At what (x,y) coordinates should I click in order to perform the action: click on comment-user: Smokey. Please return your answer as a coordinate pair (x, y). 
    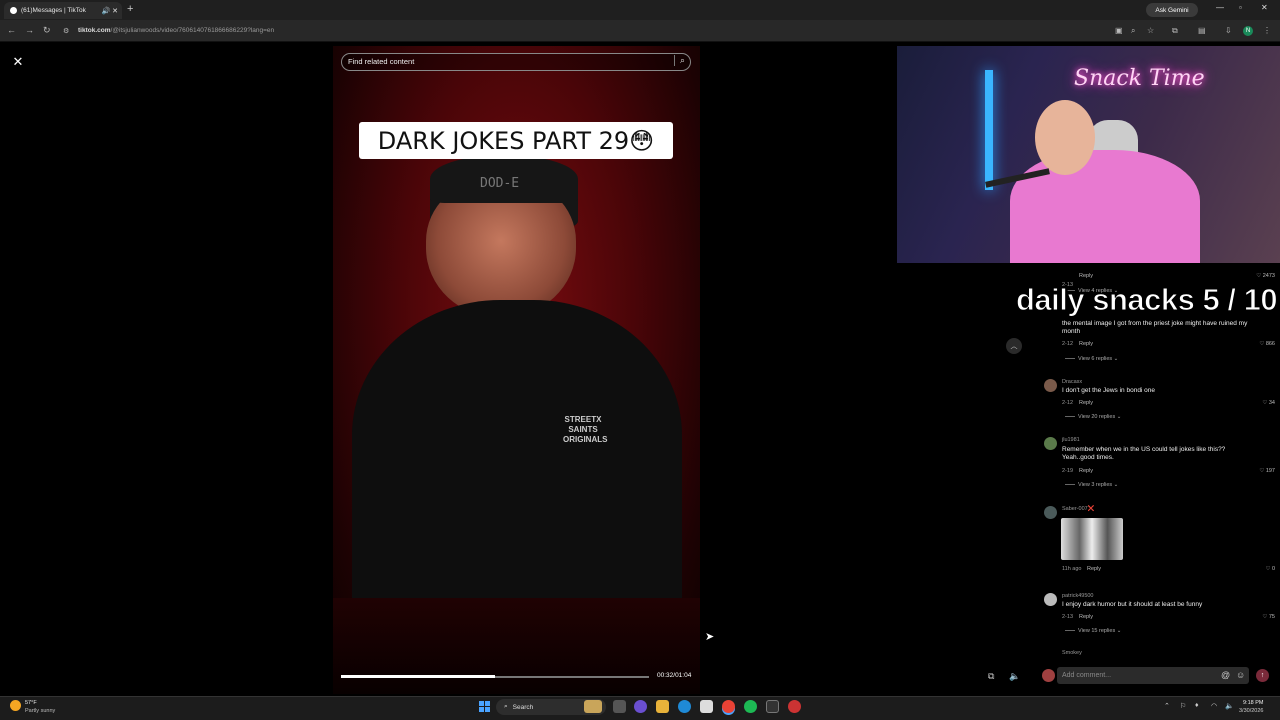
    Looking at the image, I should click on (1072, 653).